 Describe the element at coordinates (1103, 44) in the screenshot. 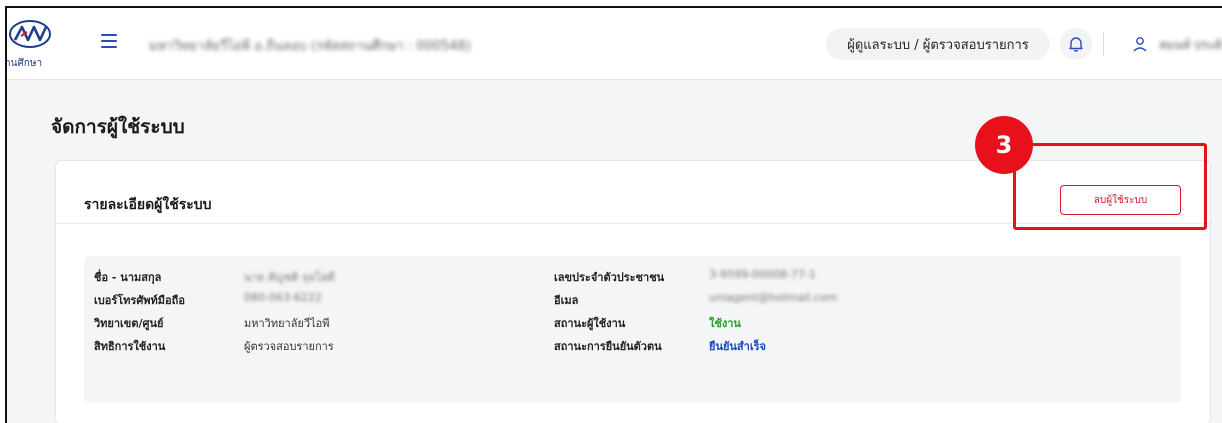

I see `divider` at that location.